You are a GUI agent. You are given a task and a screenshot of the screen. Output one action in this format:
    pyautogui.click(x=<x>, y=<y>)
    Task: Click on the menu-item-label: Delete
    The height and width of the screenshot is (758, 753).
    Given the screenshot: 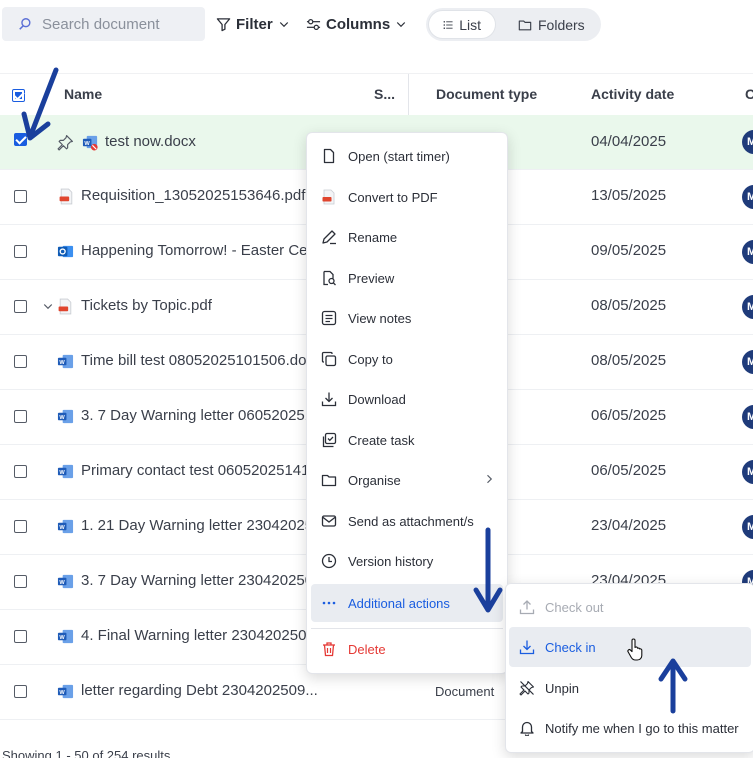 What is the action you would take?
    pyautogui.click(x=367, y=649)
    